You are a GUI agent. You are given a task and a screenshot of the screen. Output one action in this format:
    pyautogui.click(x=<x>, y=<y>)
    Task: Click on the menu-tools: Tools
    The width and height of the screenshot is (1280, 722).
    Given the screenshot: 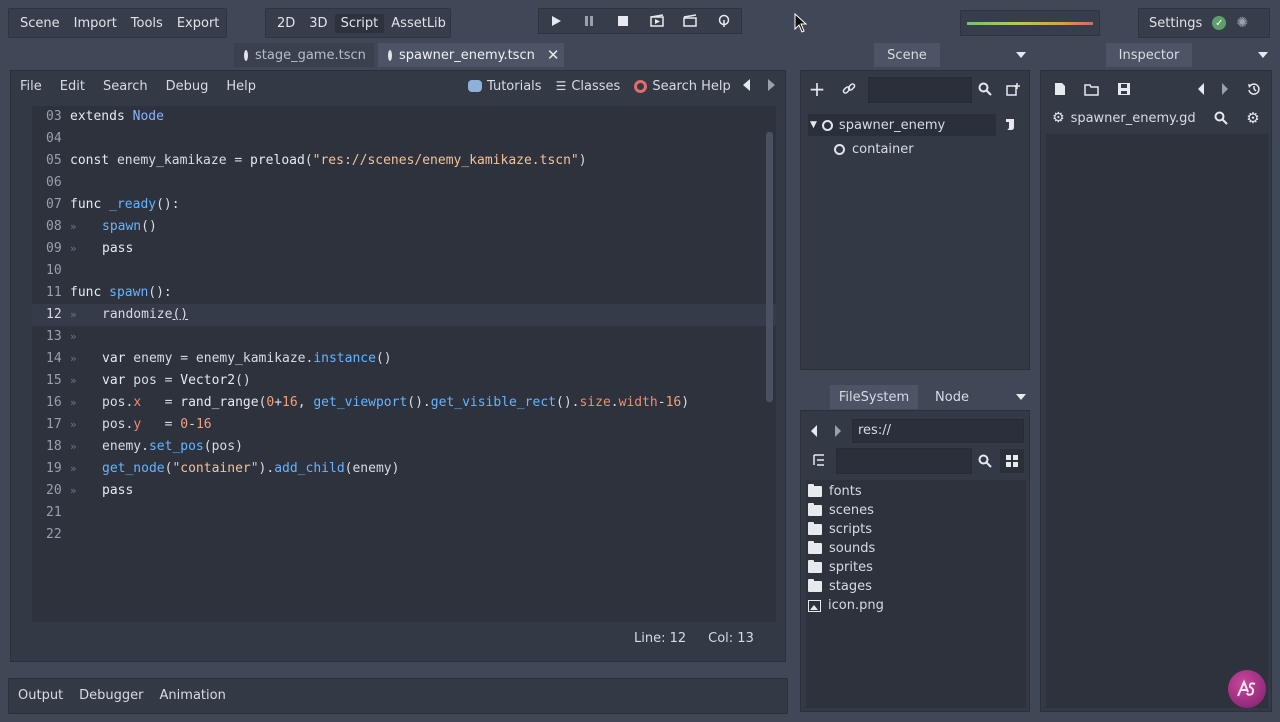 What is the action you would take?
    pyautogui.click(x=147, y=23)
    